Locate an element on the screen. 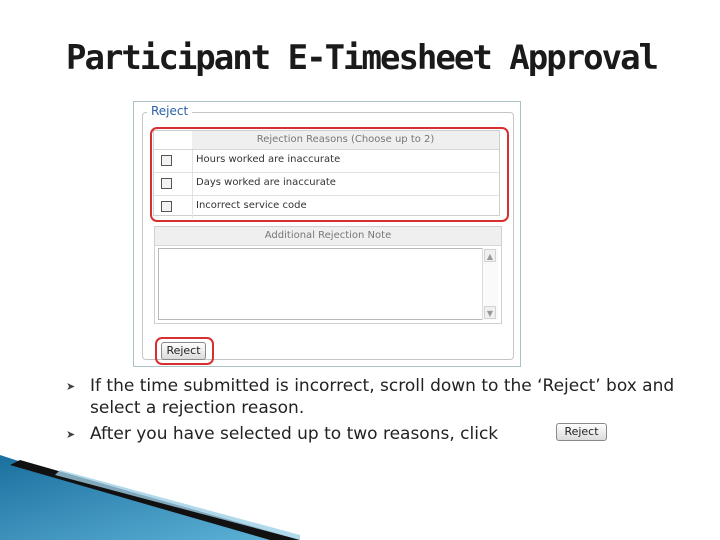 The width and height of the screenshot is (720, 540). additional-note-title: Additional Rejection Note is located at coordinates (328, 236).